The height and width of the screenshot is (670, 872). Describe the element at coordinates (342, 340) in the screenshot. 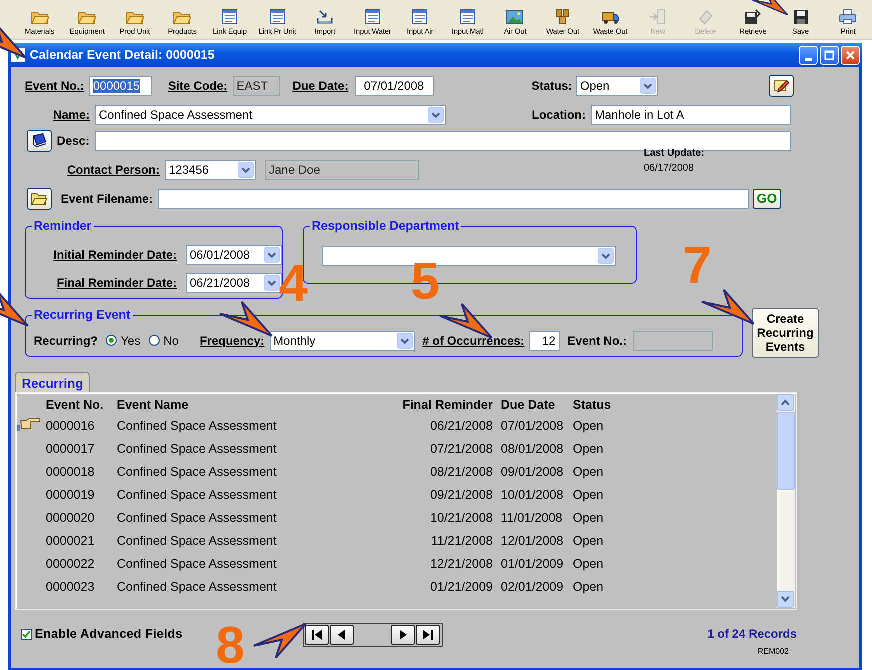

I see `frequency-dropdown: Monthly` at that location.